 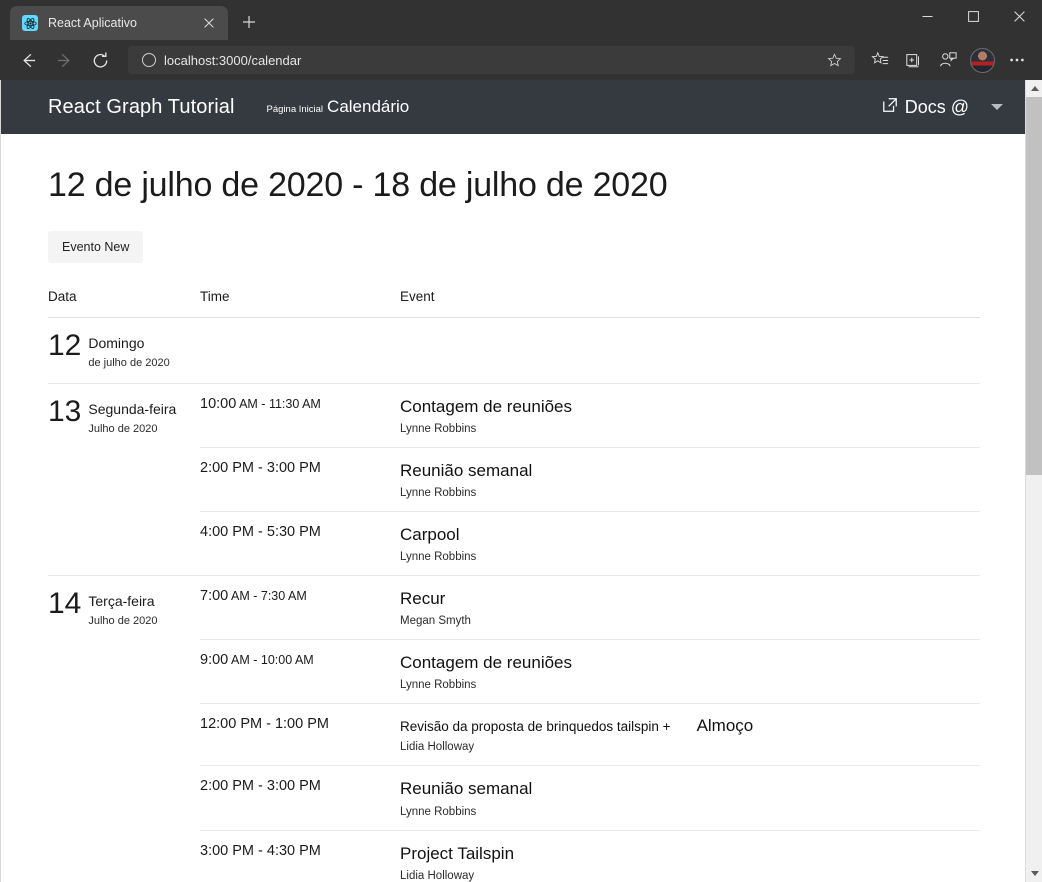 I want to click on time-cell: 7:00 AM - 7:30 AM, so click(x=300, y=608).